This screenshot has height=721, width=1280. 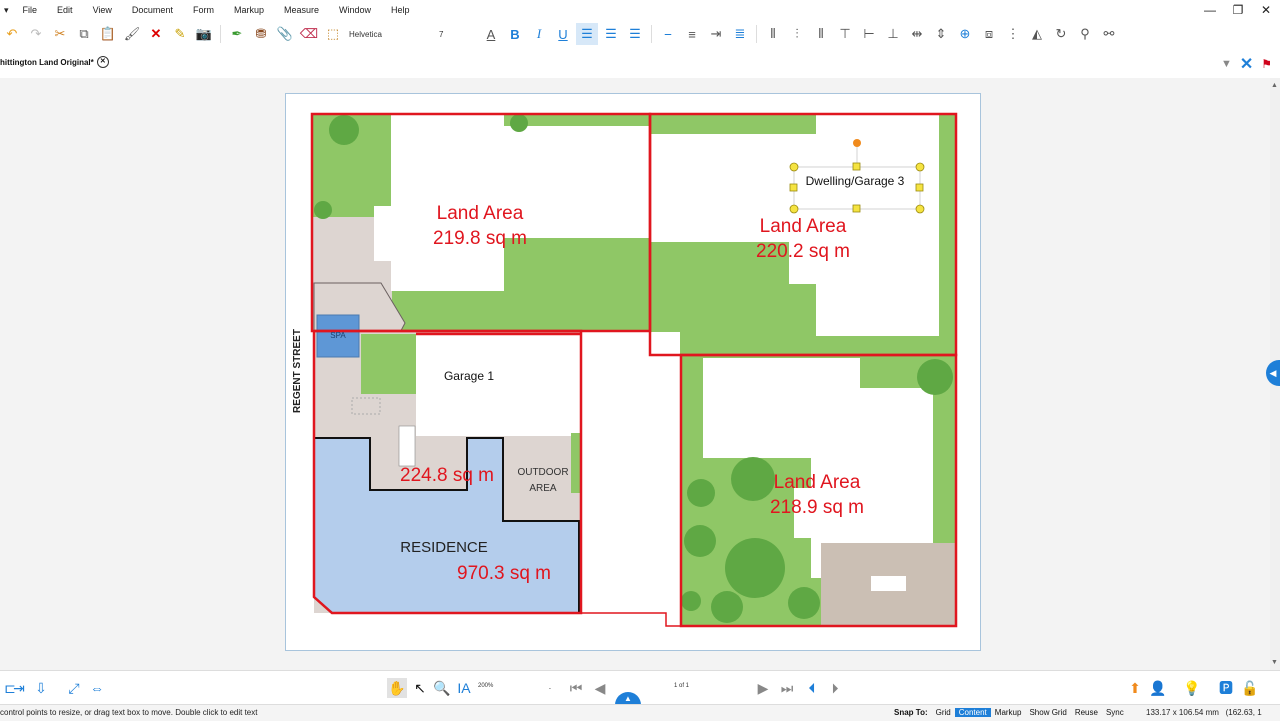 I want to click on next-view-icon: ⏵, so click(x=835, y=688).